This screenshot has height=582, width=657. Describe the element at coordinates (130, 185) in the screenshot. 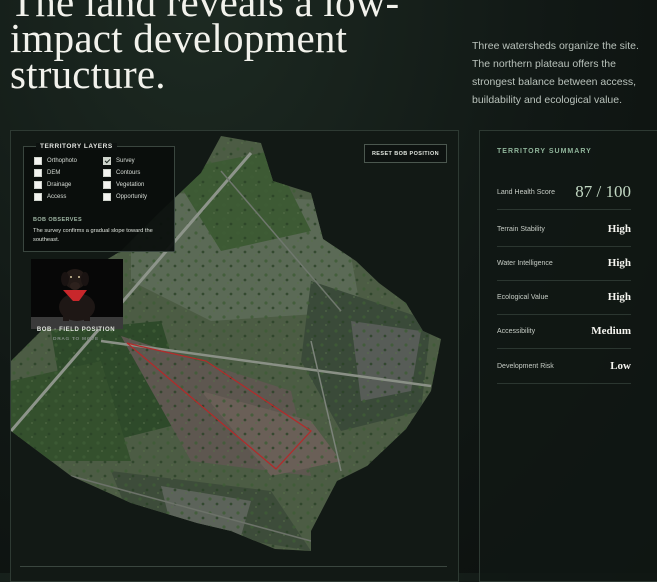

I see `layer-label: Vegetation` at that location.